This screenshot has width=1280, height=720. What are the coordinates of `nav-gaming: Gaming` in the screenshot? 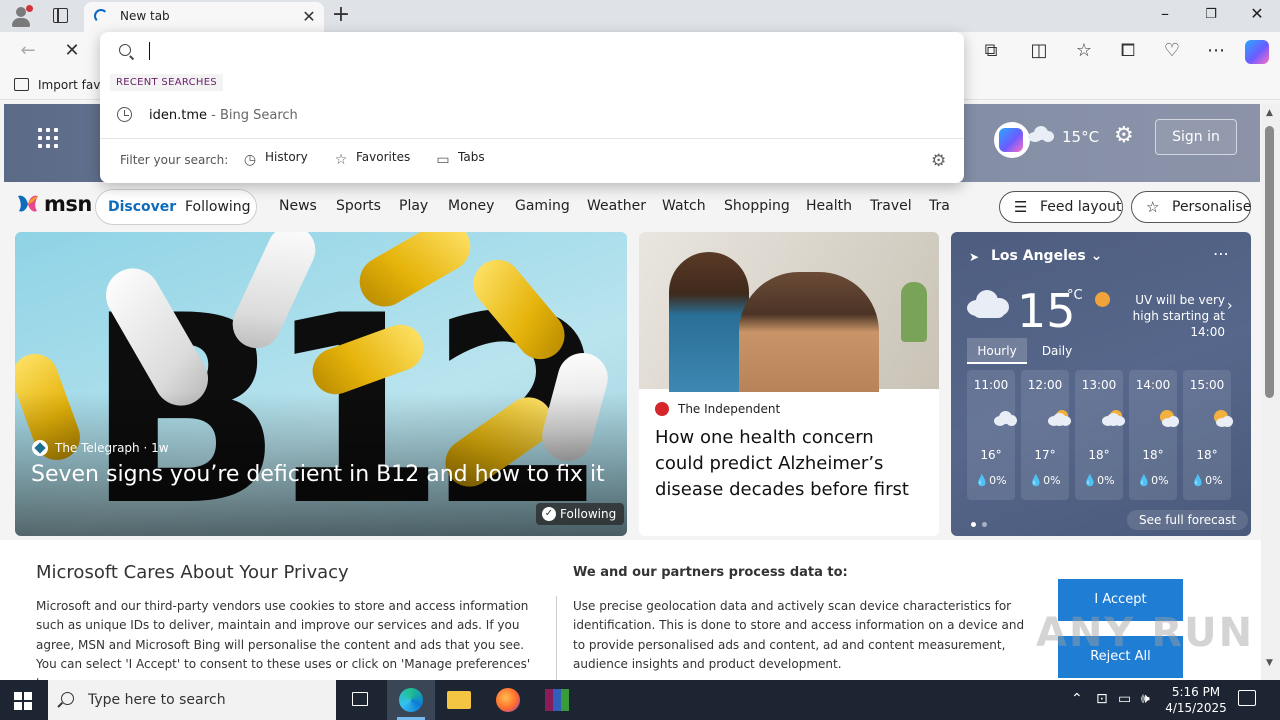 It's located at (542, 206).